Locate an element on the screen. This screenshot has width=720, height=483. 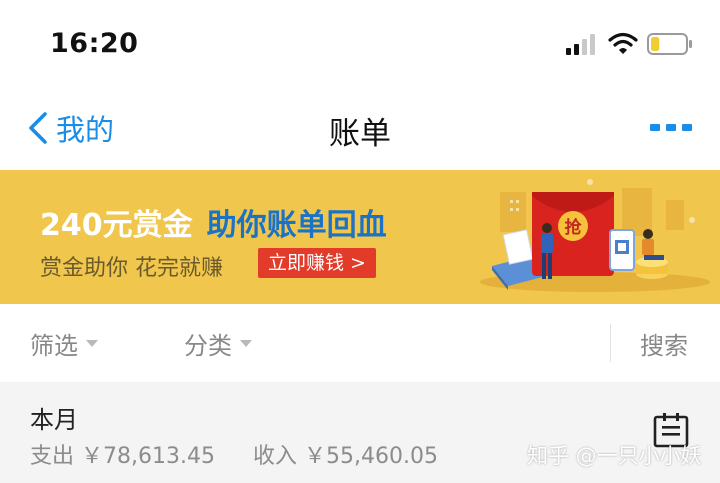
month-totals: 支出 ￥78,613.45 收入 ￥55,460.05 is located at coordinates (234, 454).